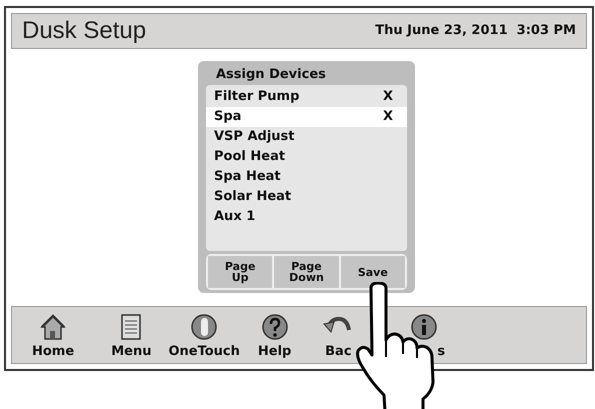 The image size is (595, 409). Describe the element at coordinates (204, 327) in the screenshot. I see `finger-icon` at that location.